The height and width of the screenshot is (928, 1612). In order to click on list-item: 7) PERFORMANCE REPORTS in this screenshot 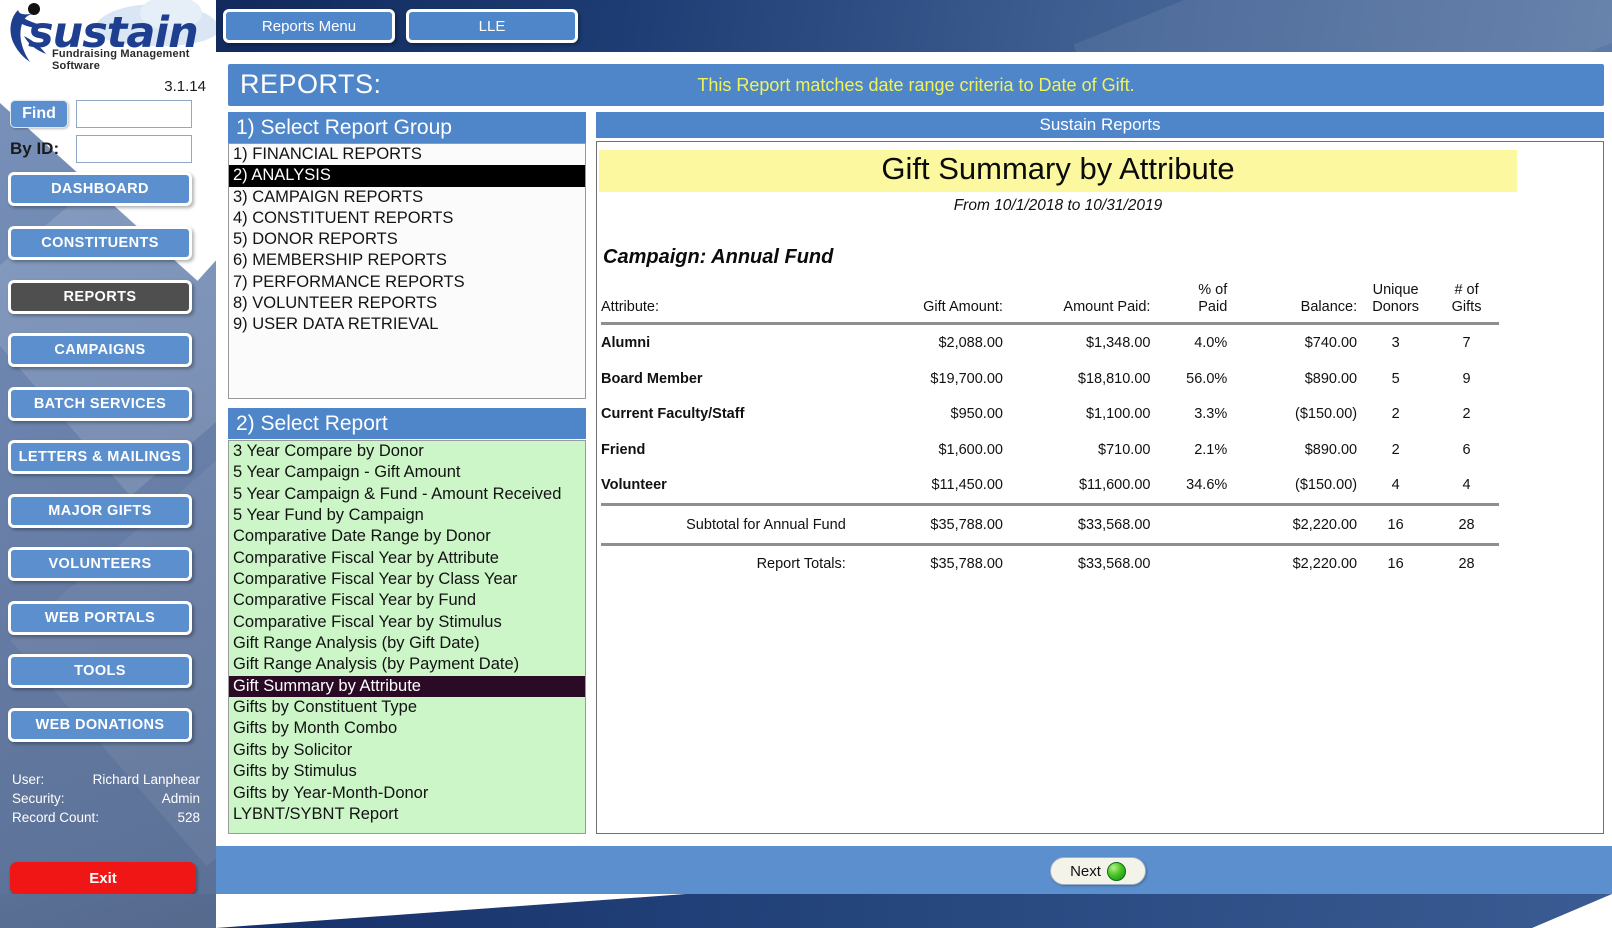, I will do `click(407, 282)`.